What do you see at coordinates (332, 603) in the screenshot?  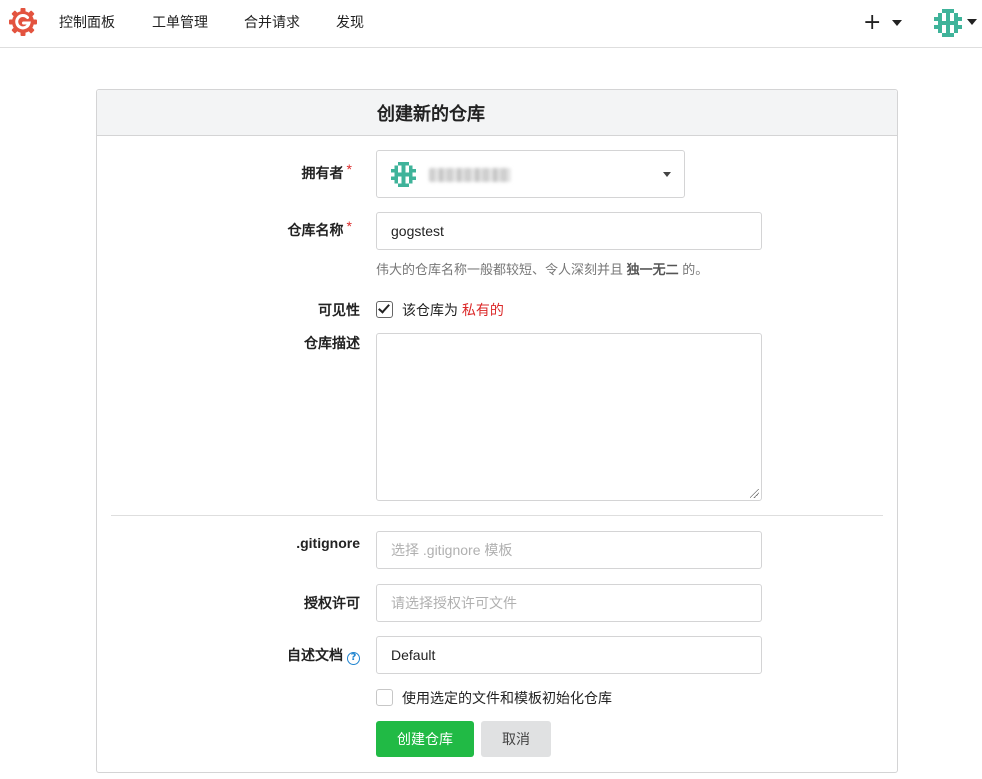 I see `license-label: 授权许可` at bounding box center [332, 603].